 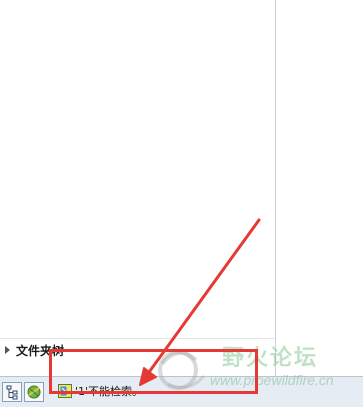 I want to click on triangle-right-icon, so click(x=7, y=350).